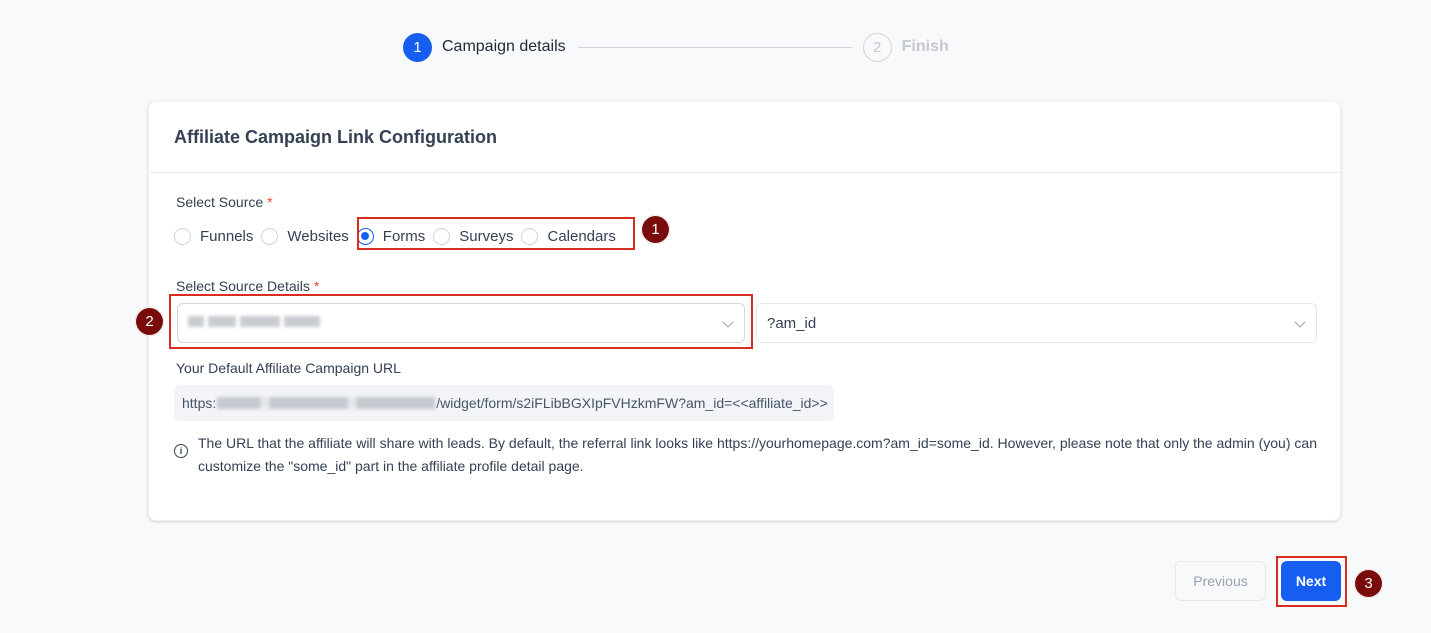 The height and width of the screenshot is (633, 1431). I want to click on card-header: Affiliate Campaign Link Configuration, so click(744, 137).